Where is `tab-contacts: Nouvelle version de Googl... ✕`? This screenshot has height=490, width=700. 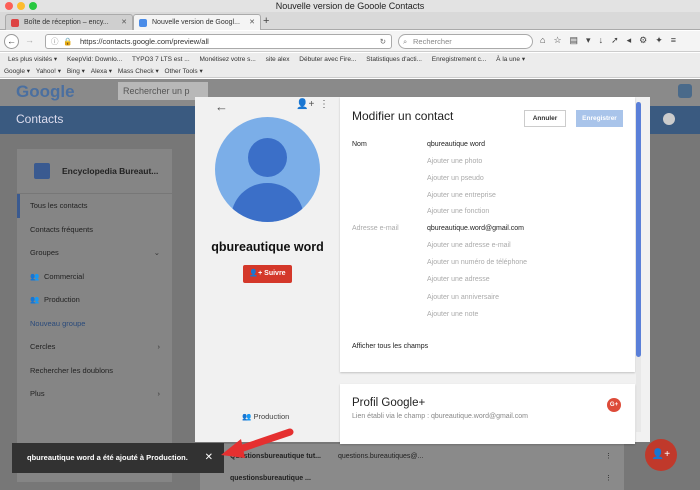 tab-contacts: Nouvelle version de Googl... ✕ is located at coordinates (197, 22).